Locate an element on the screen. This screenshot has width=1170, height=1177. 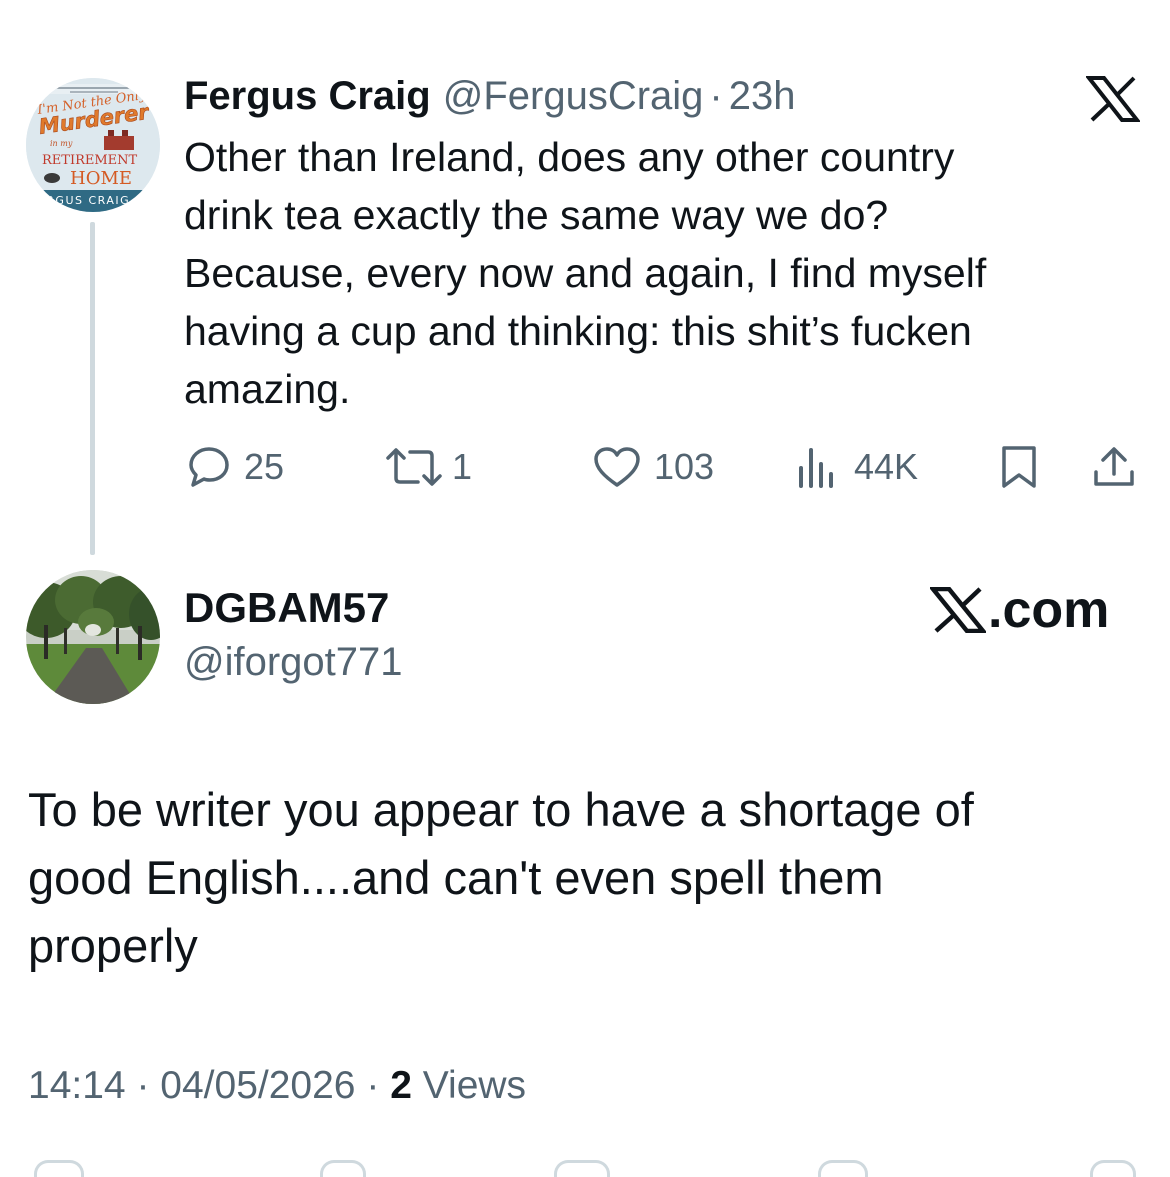
avatar-dgbam57 is located at coordinates (93, 637).